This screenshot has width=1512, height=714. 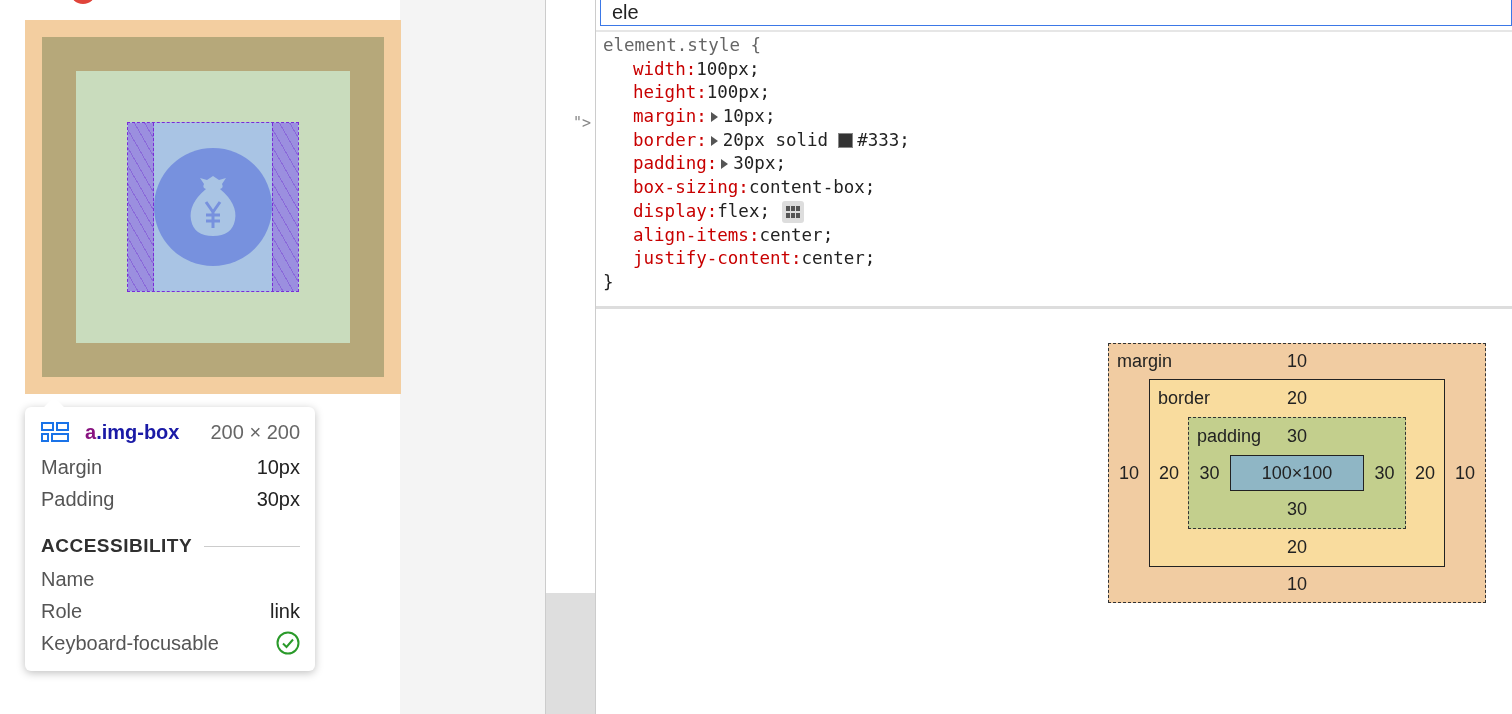 What do you see at coordinates (812, 188) in the screenshot?
I see `css-value: content-box;` at bounding box center [812, 188].